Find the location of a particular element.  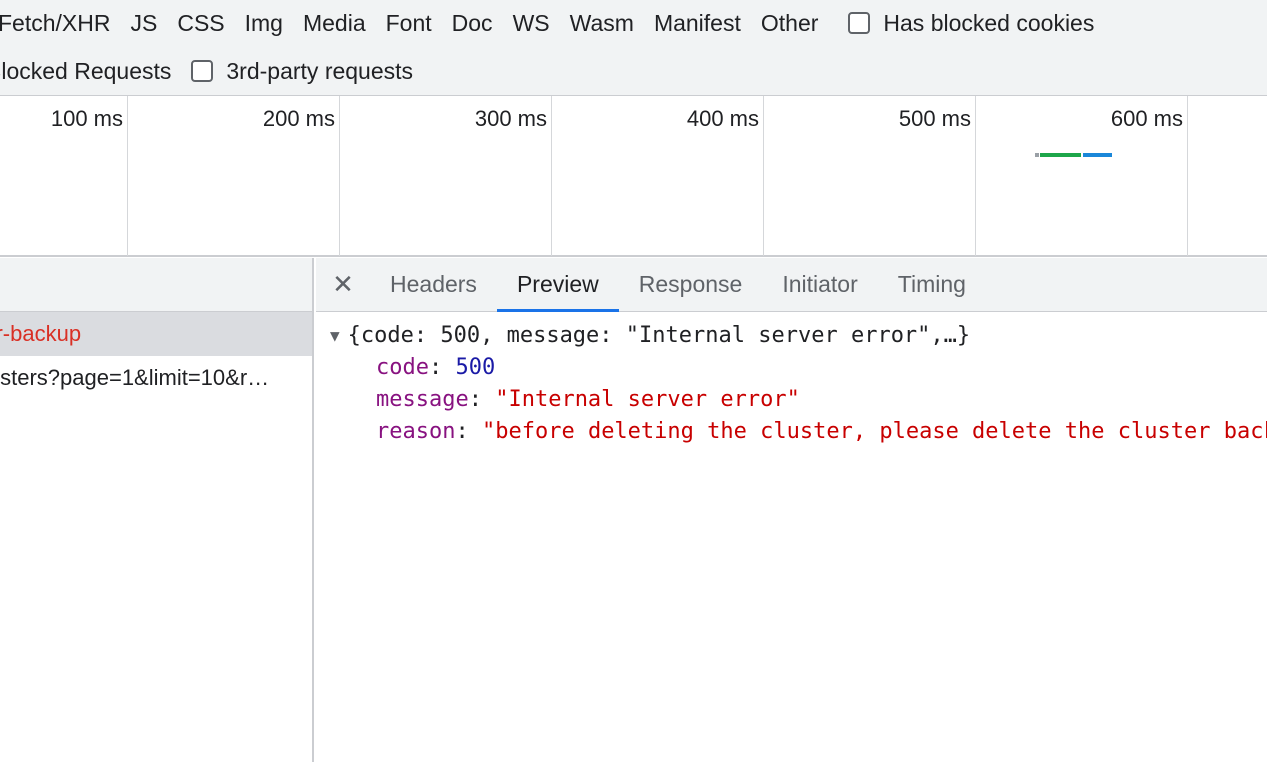

third-party-checkbox is located at coordinates (202, 71).